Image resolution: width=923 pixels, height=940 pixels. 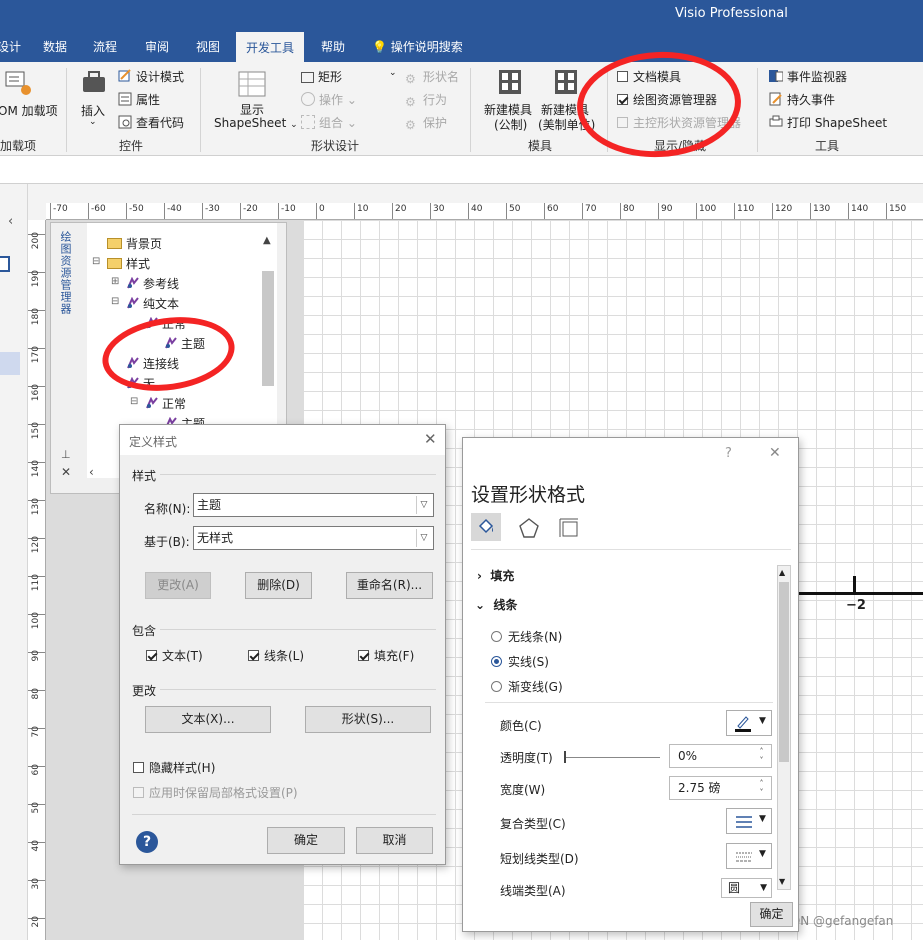 I want to click on combine-button: 组合 ⌄, so click(x=329, y=122).